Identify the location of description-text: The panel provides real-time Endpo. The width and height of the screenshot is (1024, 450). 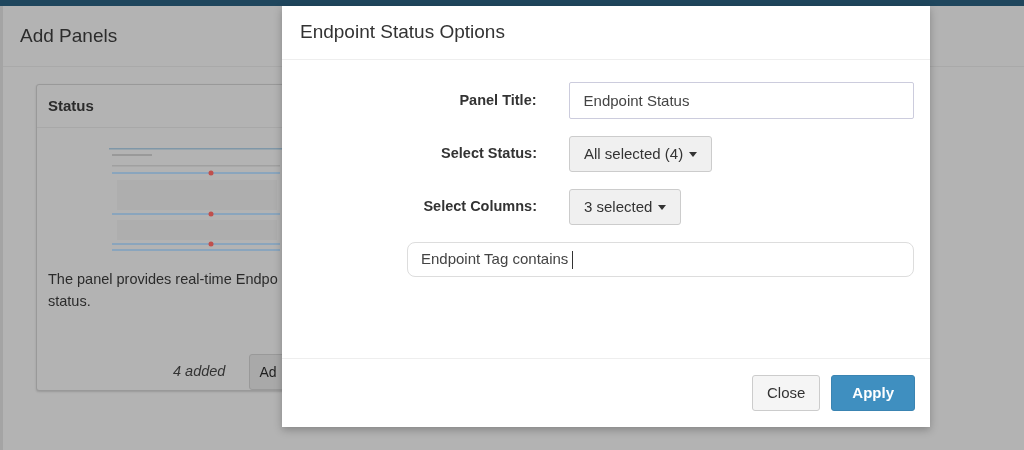
(163, 279).